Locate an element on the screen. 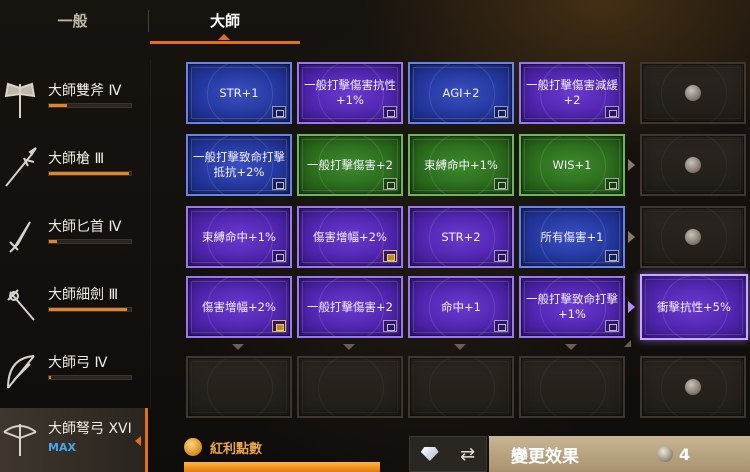 Image resolution: width=750 pixels, height=472 pixels. active-tab-caret is located at coordinates (224, 37).